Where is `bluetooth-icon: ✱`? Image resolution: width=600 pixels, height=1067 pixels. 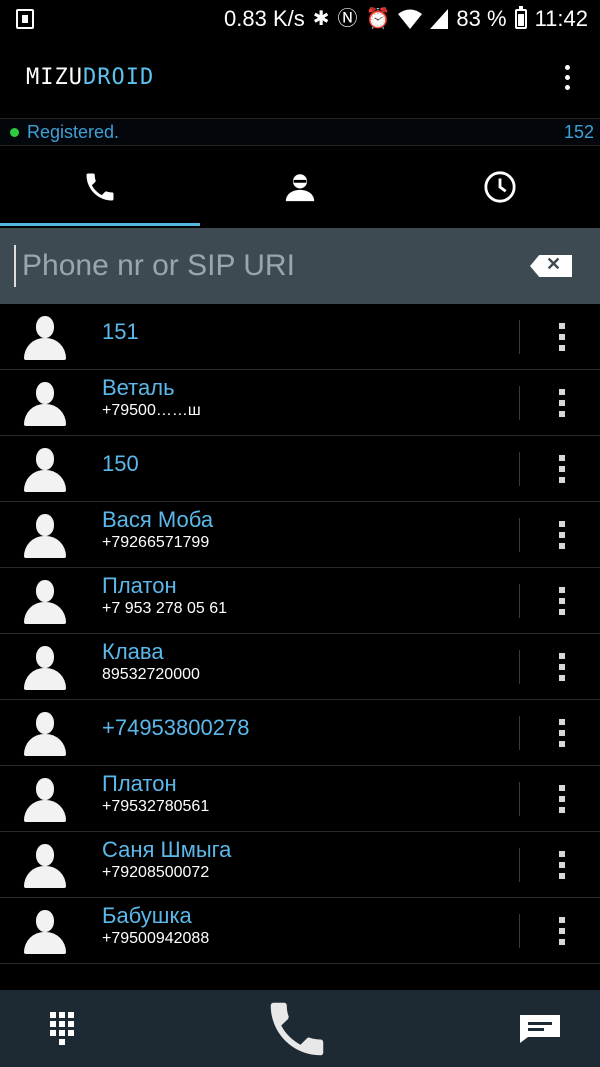
bluetooth-icon: ✱ is located at coordinates (321, 19).